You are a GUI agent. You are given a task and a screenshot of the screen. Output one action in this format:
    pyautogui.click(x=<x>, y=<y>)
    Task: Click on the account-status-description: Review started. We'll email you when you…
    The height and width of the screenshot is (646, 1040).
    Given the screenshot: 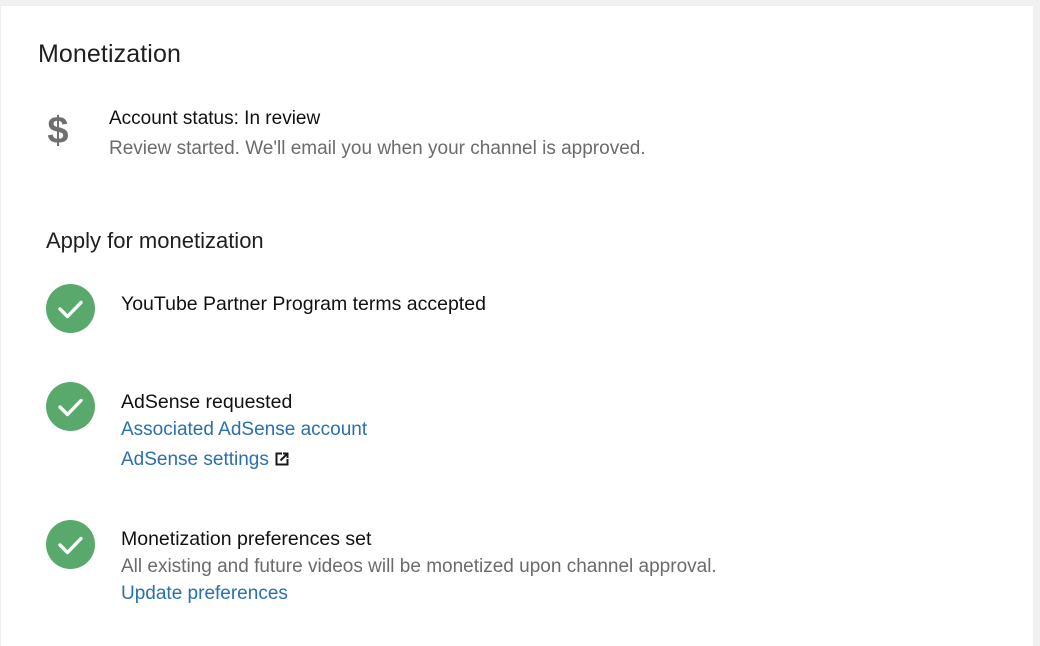 What is the action you would take?
    pyautogui.click(x=377, y=148)
    